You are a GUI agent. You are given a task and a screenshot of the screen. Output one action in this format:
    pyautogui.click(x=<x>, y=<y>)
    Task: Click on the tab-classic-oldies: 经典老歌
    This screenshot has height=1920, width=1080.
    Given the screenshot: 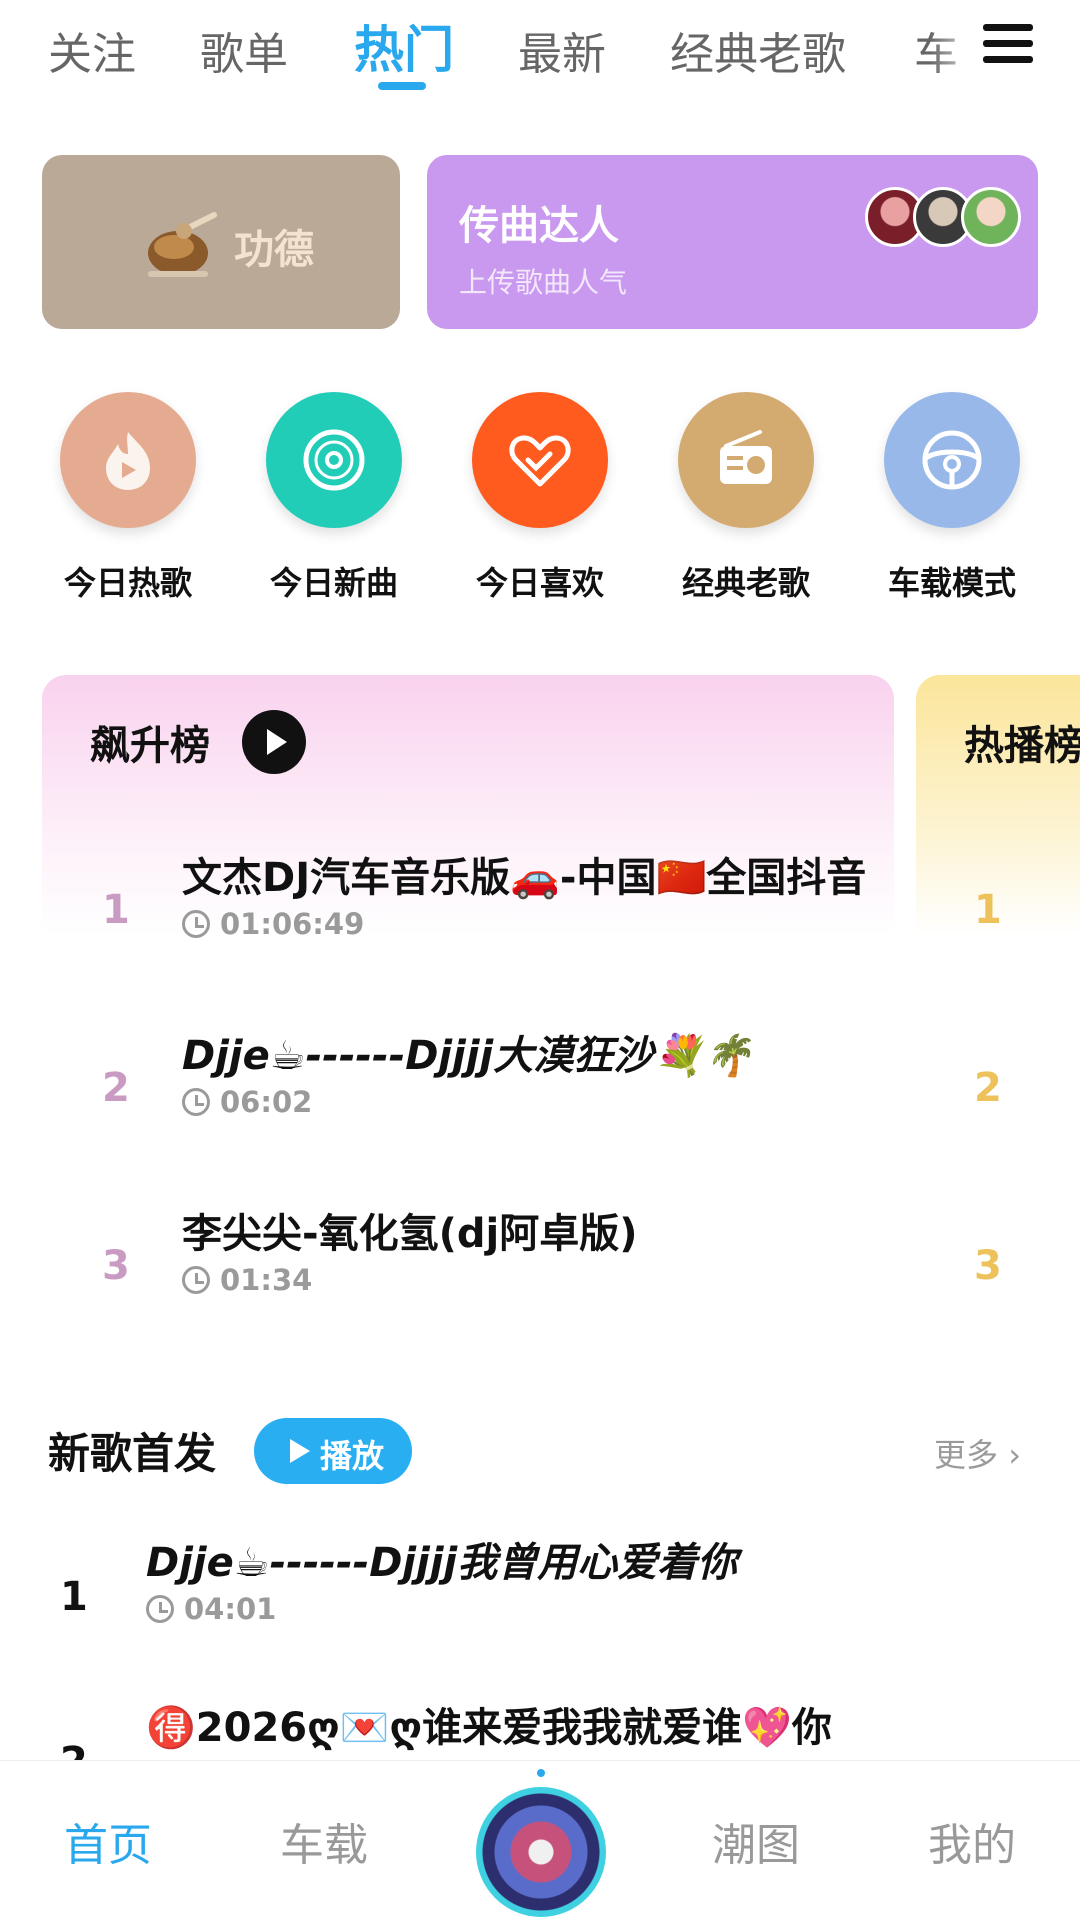 What is the action you would take?
    pyautogui.click(x=758, y=50)
    